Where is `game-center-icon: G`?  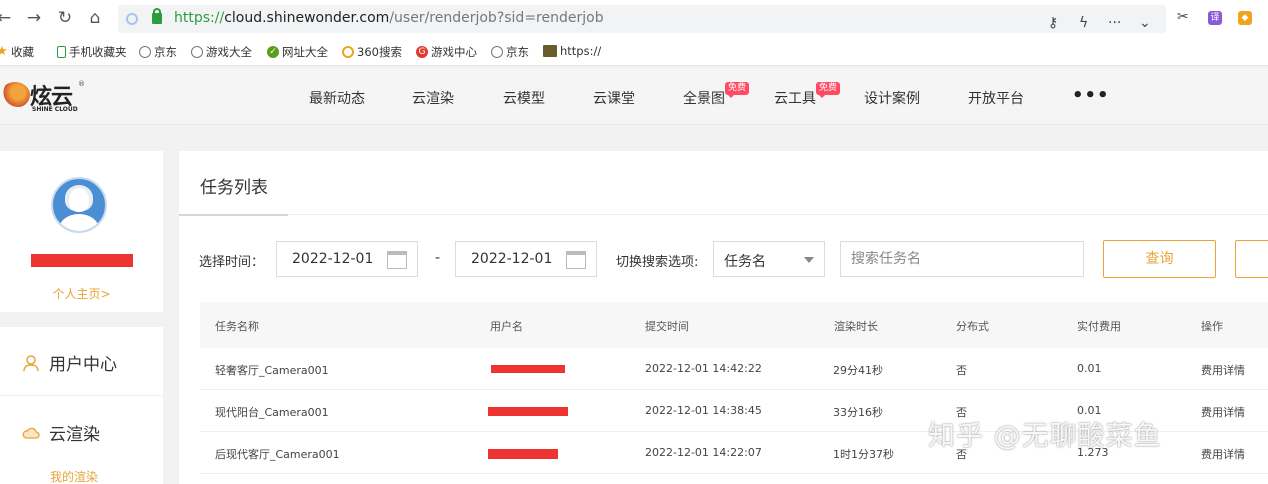 game-center-icon: G is located at coordinates (422, 52).